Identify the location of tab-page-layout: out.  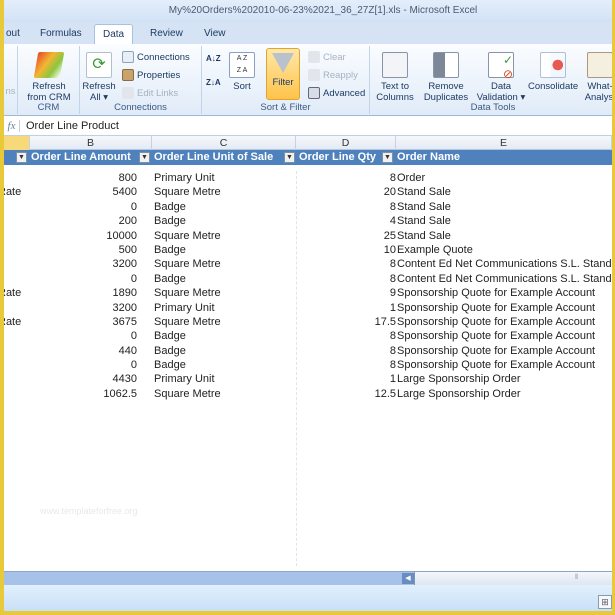
(16, 34).